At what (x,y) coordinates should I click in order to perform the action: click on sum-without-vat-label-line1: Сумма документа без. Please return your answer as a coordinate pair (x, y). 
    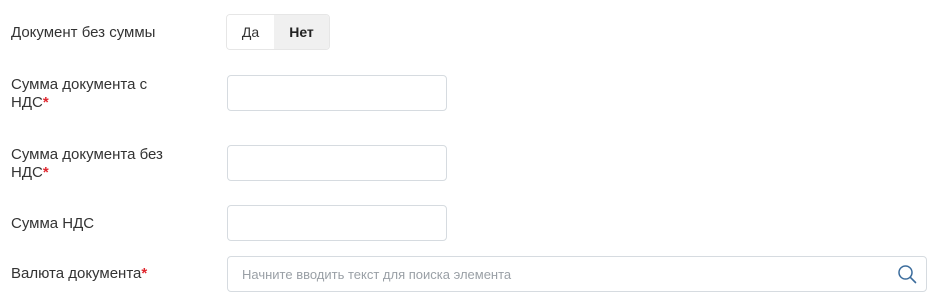
    Looking at the image, I should click on (87, 154).